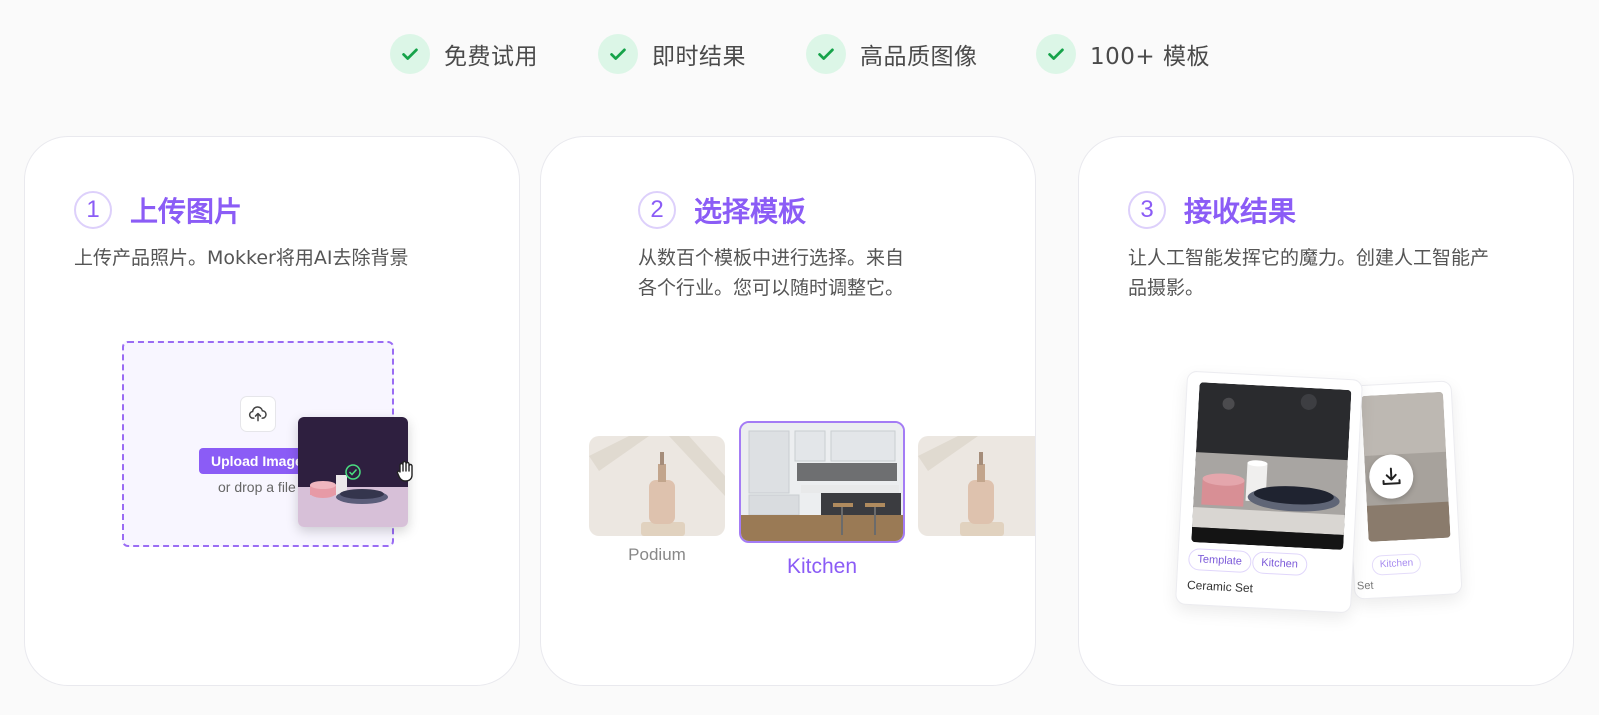 Image resolution: width=1599 pixels, height=715 pixels. Describe the element at coordinates (257, 487) in the screenshot. I see `drop-file-text: or drop a file` at that location.